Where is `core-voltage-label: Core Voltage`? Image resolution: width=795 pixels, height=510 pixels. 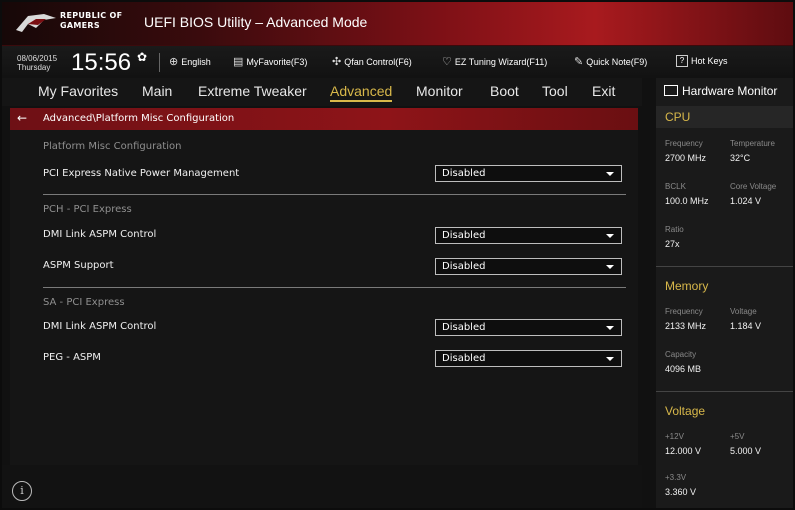 core-voltage-label: Core Voltage is located at coordinates (753, 186).